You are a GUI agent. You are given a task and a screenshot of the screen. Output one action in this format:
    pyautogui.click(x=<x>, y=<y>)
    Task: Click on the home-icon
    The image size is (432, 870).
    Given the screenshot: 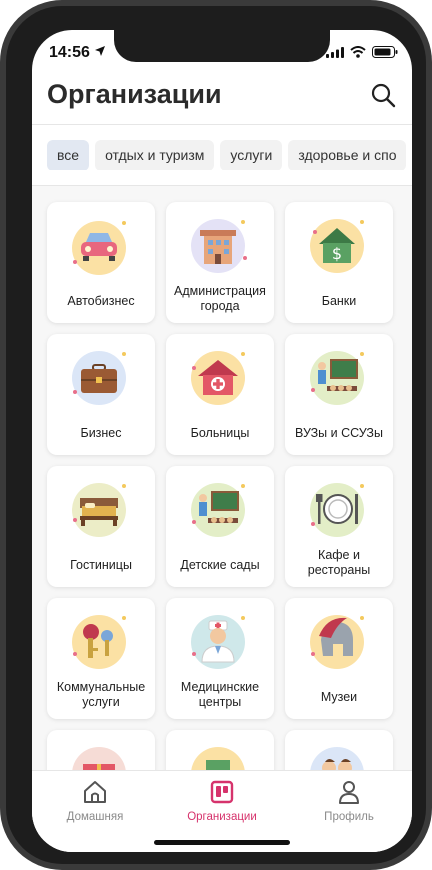 What is the action you would take?
    pyautogui.click(x=95, y=792)
    